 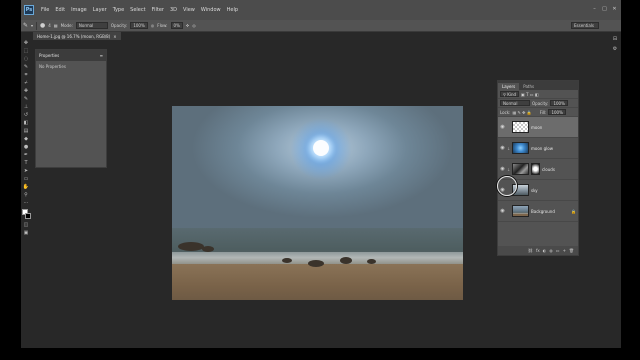 I want to click on sand-area, so click(x=317, y=282).